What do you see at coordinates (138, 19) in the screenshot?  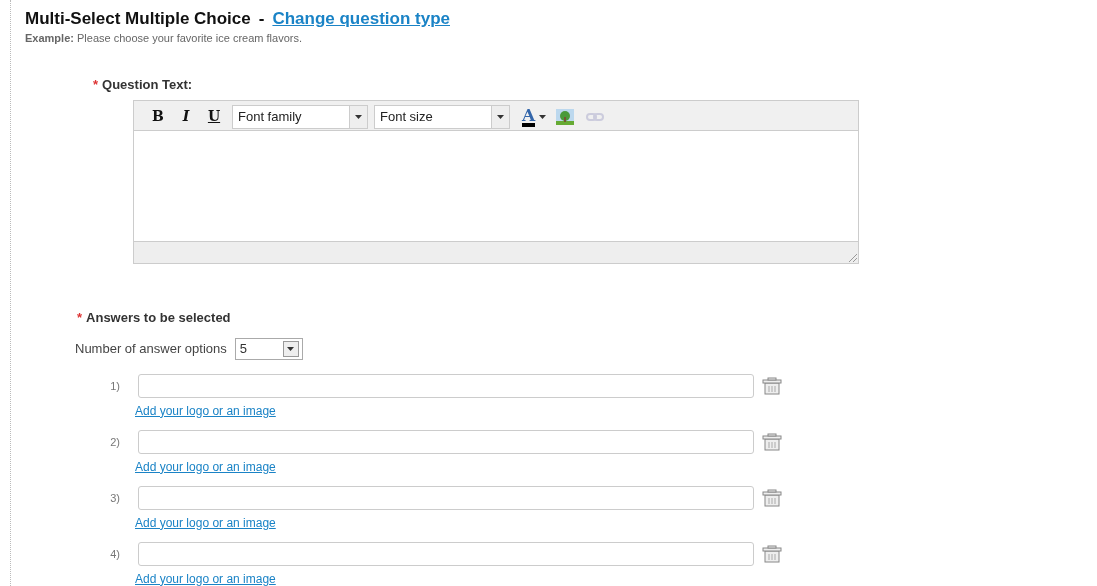 I see `form-title: Multi-Select Multiple Choice` at bounding box center [138, 19].